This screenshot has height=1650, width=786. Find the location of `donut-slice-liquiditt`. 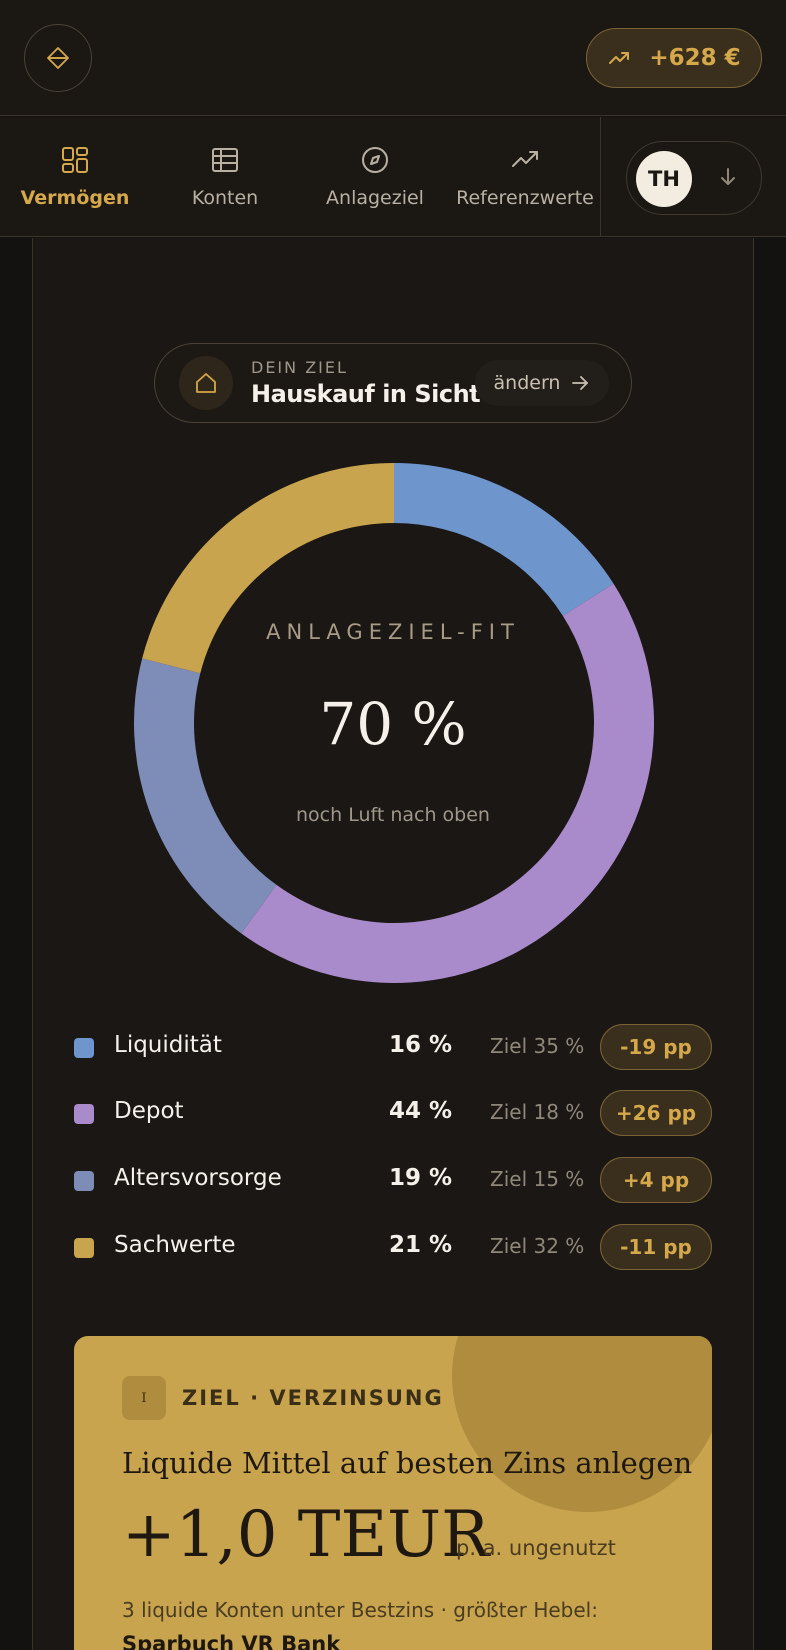

donut-slice-liquiditt is located at coordinates (504, 539).